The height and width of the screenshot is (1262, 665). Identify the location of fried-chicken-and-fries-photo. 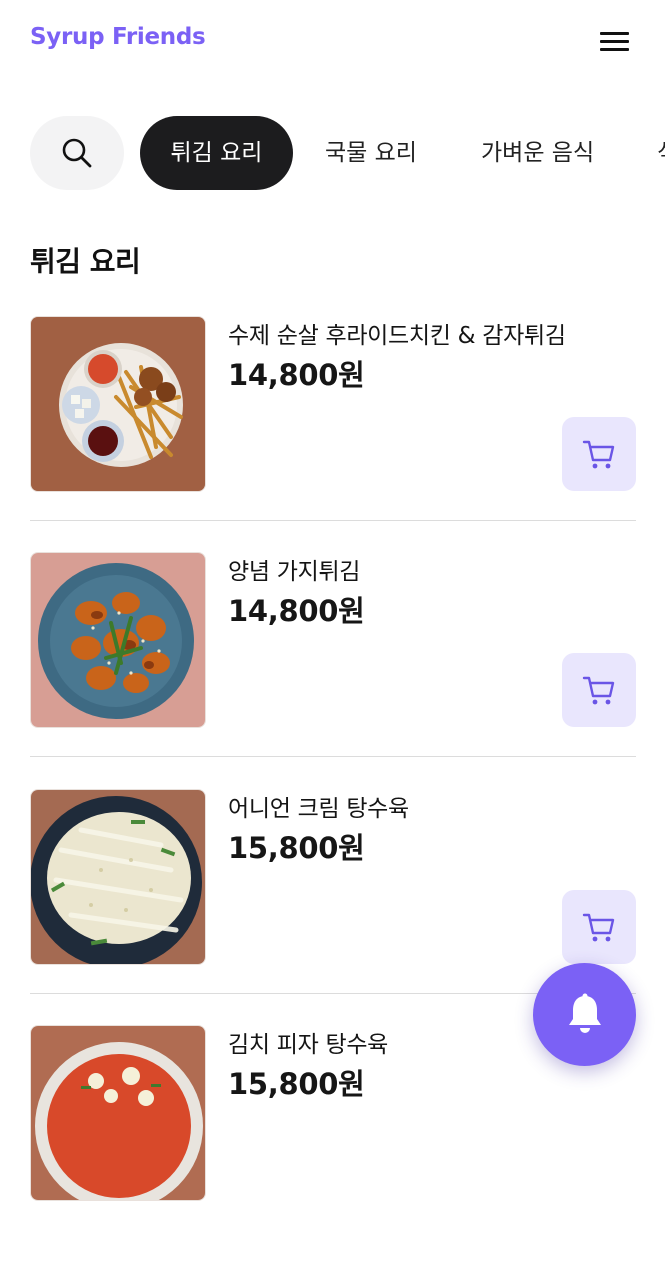
(118, 404).